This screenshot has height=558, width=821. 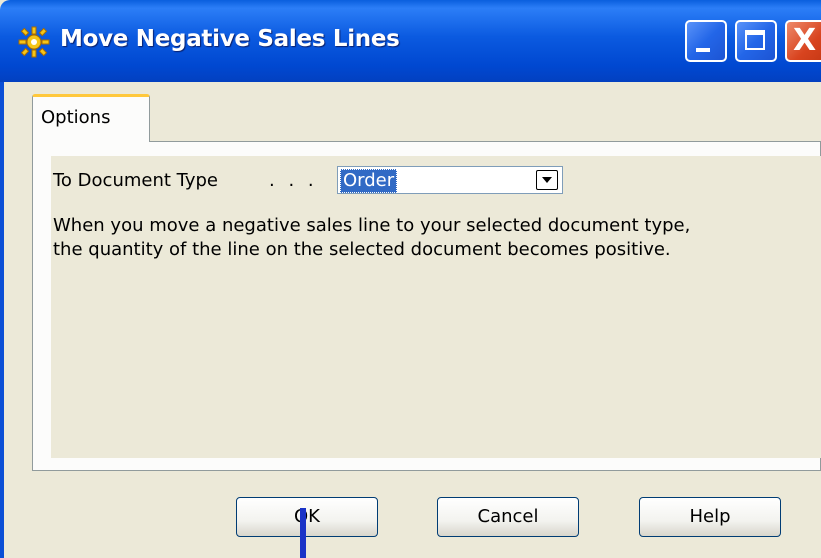 I want to click on close-button: X, so click(x=803, y=41).